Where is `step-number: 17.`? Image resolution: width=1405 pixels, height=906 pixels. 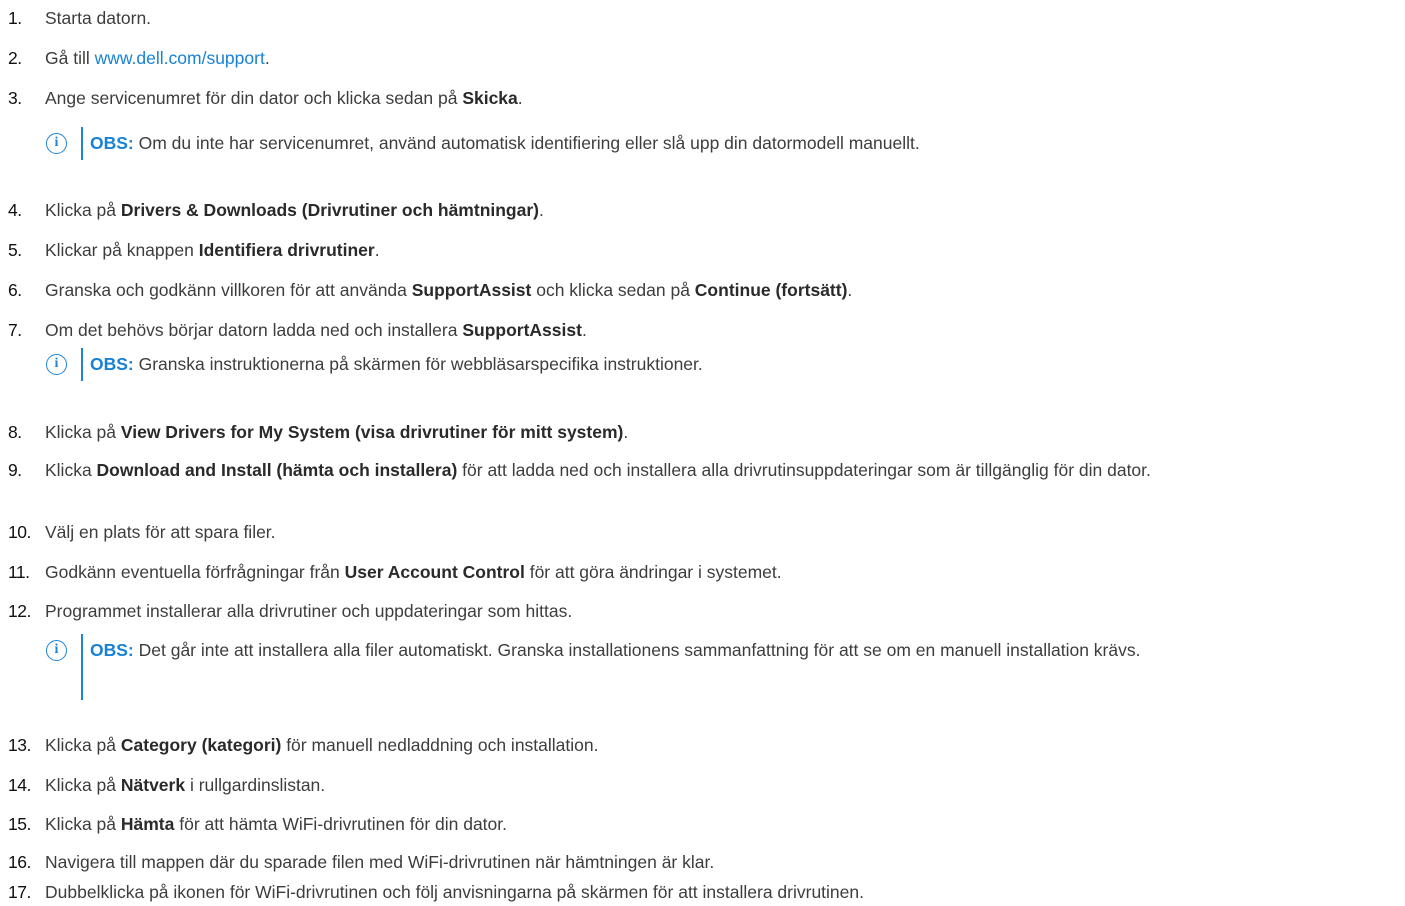
step-number: 17. is located at coordinates (19, 892).